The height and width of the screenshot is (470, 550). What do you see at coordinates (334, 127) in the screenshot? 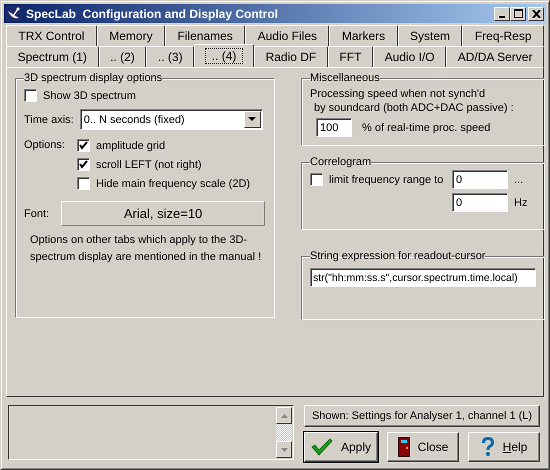
I see `speed-field: 100` at bounding box center [334, 127].